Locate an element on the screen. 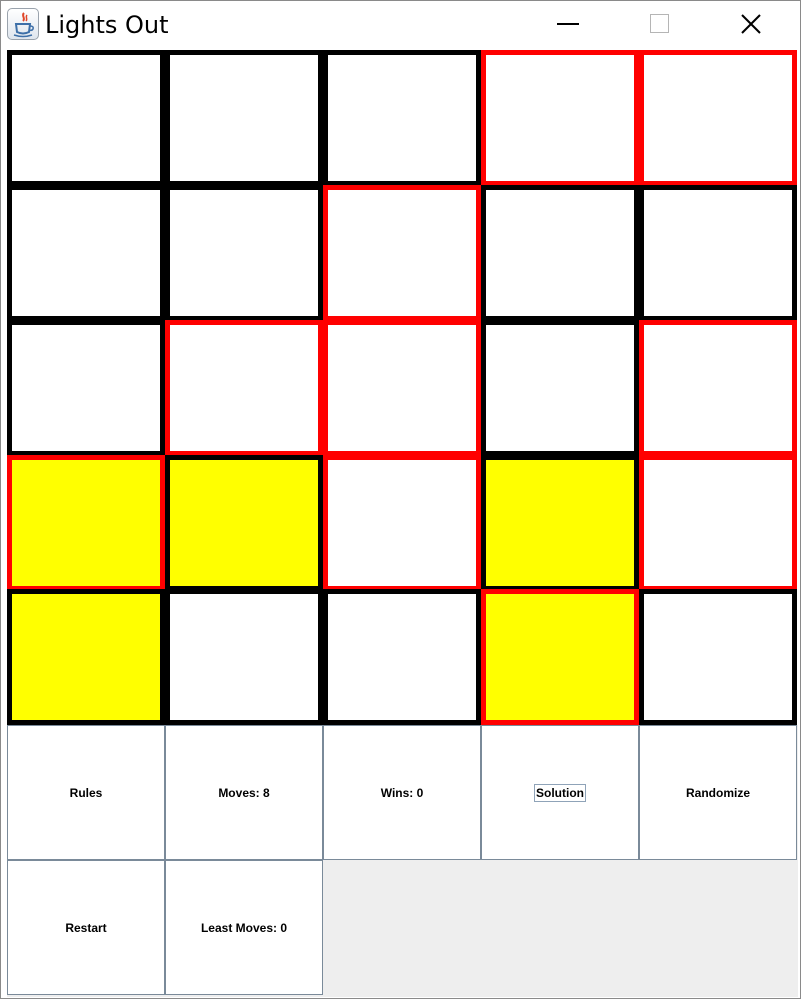 The height and width of the screenshot is (999, 801). light-cell-r3-c2 is located at coordinates (244, 388).